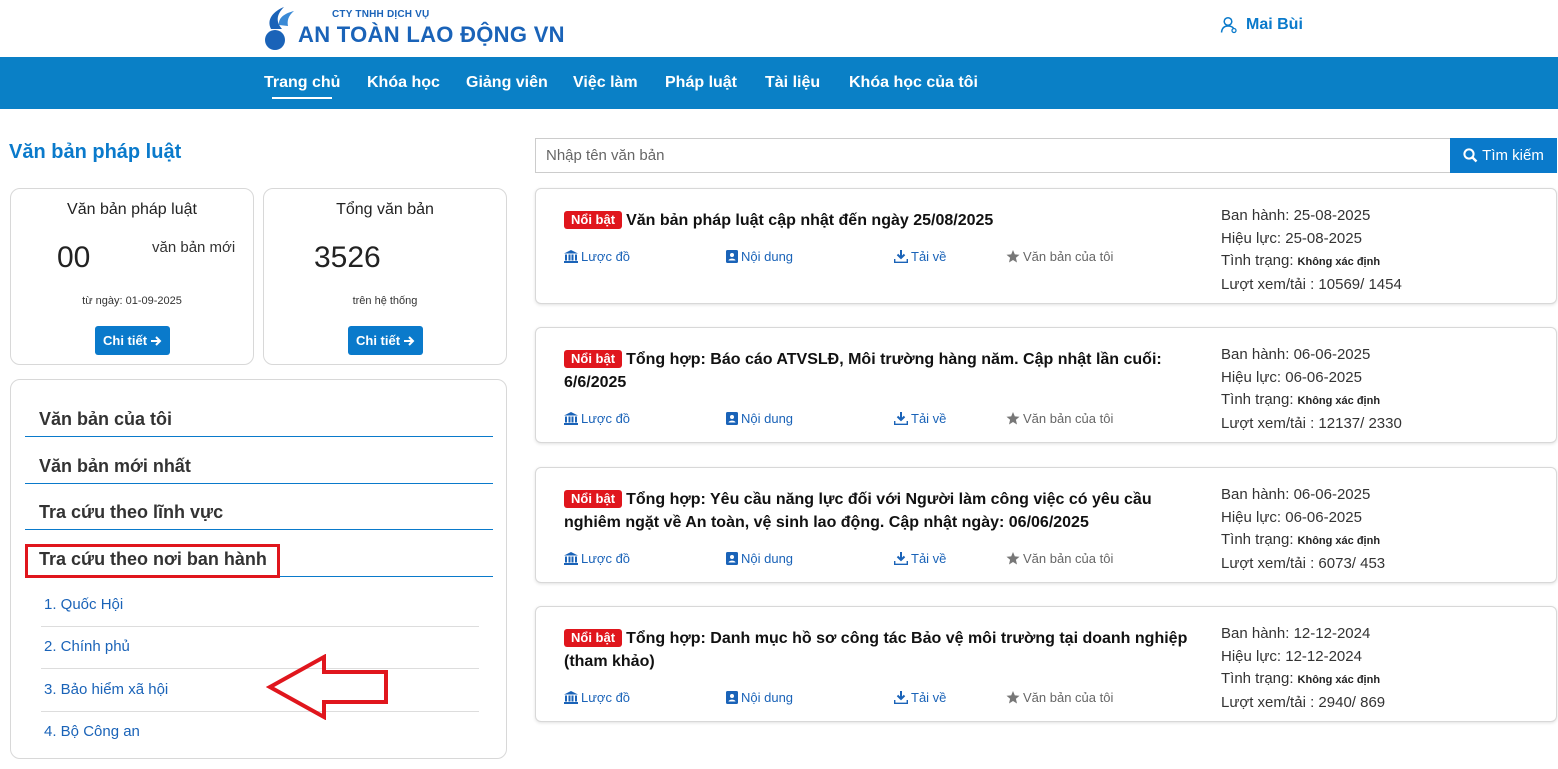  Describe the element at coordinates (1296, 215) in the screenshot. I see `issued-row: Ban hành: 25-08-2025` at that location.